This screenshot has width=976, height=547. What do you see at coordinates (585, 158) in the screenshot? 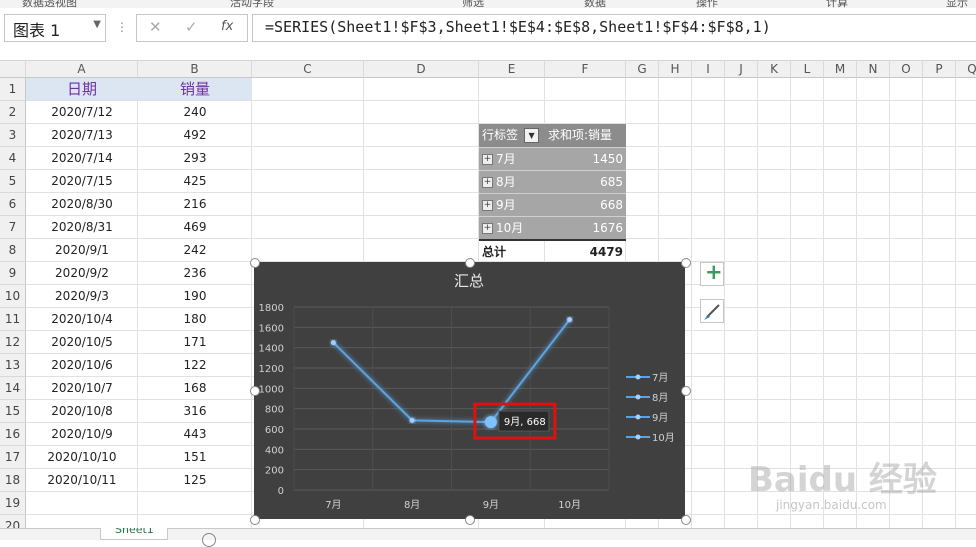
I see `pivot-item-value: 1450` at bounding box center [585, 158].